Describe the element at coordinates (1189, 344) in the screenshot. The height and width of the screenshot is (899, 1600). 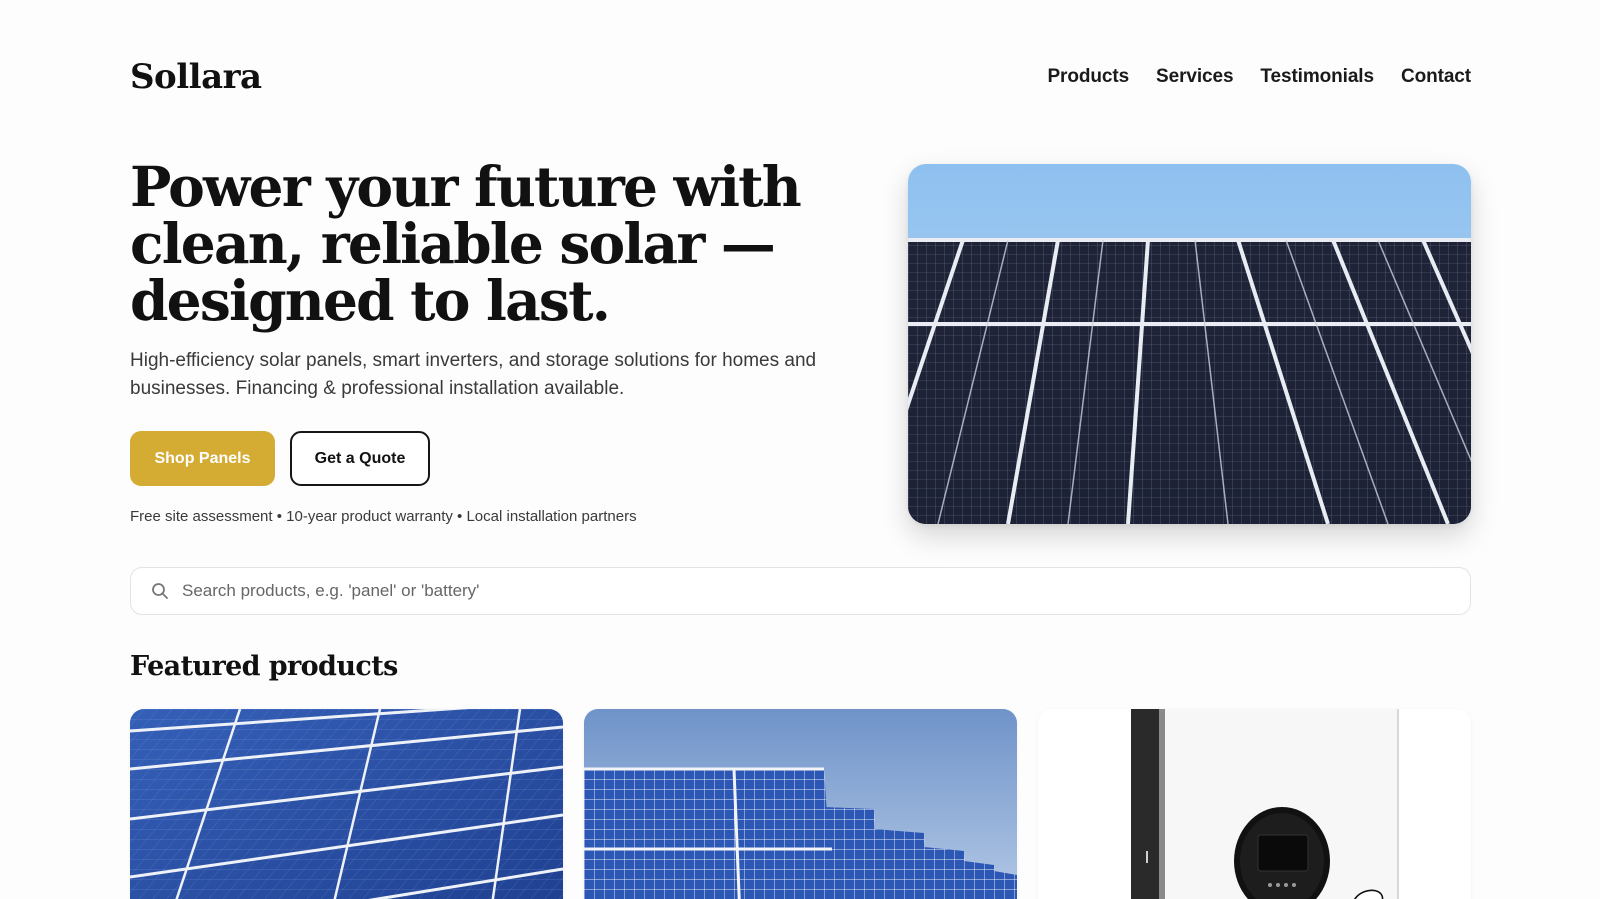
I see `hero-solar-image` at that location.